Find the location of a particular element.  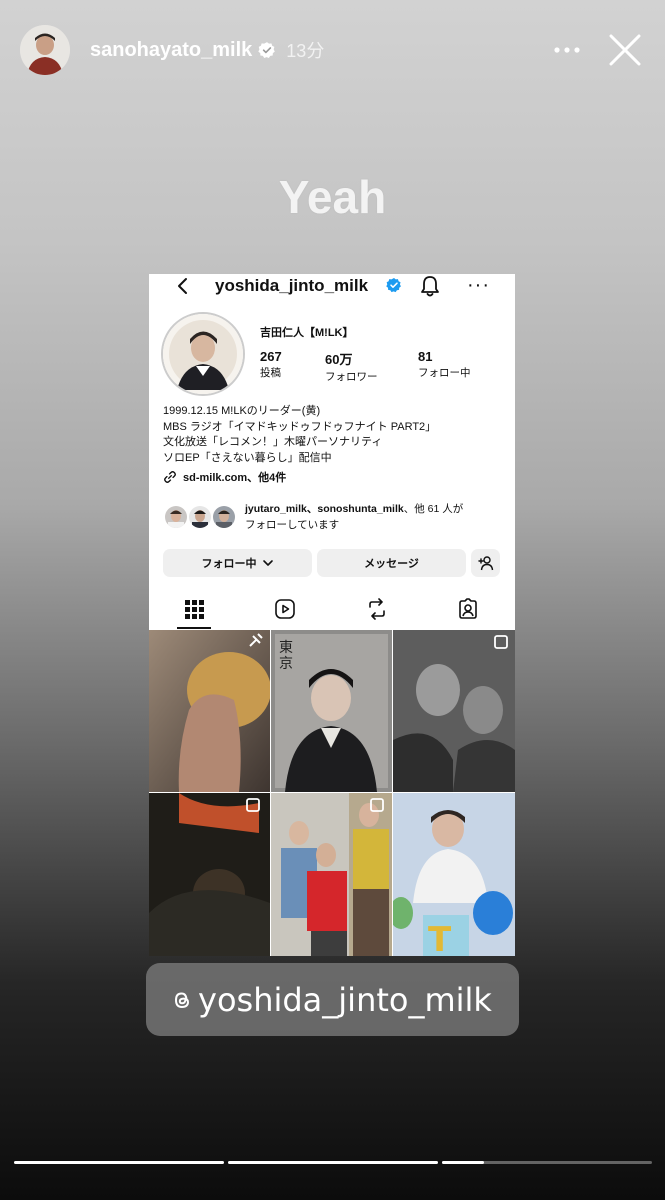

followed-by-rest: 、他 61 人が is located at coordinates (433, 509).